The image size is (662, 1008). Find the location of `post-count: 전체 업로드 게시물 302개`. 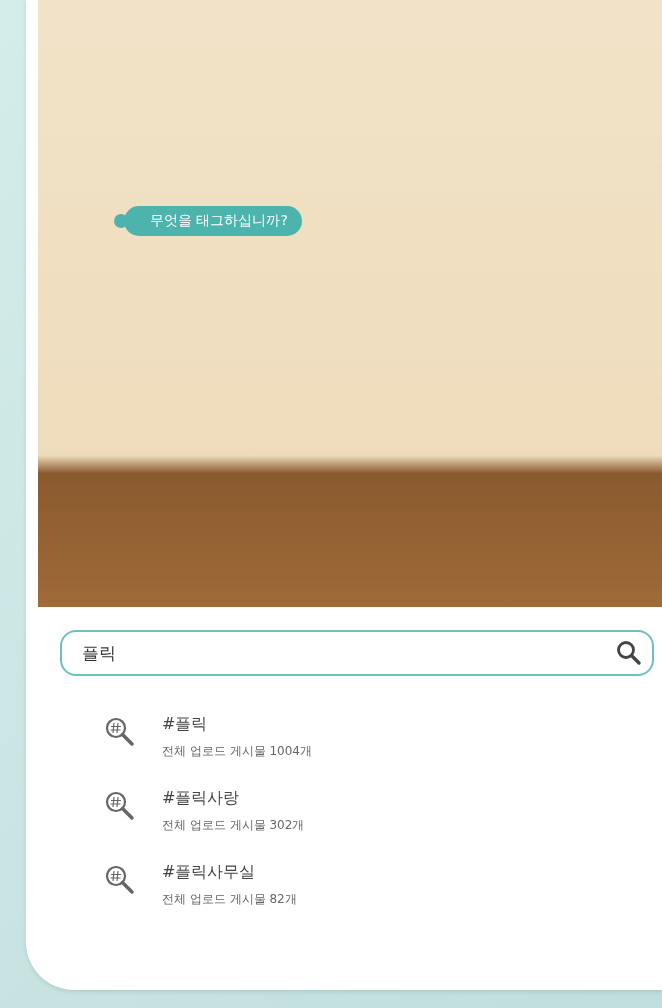

post-count: 전체 업로드 게시물 302개 is located at coordinates (233, 825).